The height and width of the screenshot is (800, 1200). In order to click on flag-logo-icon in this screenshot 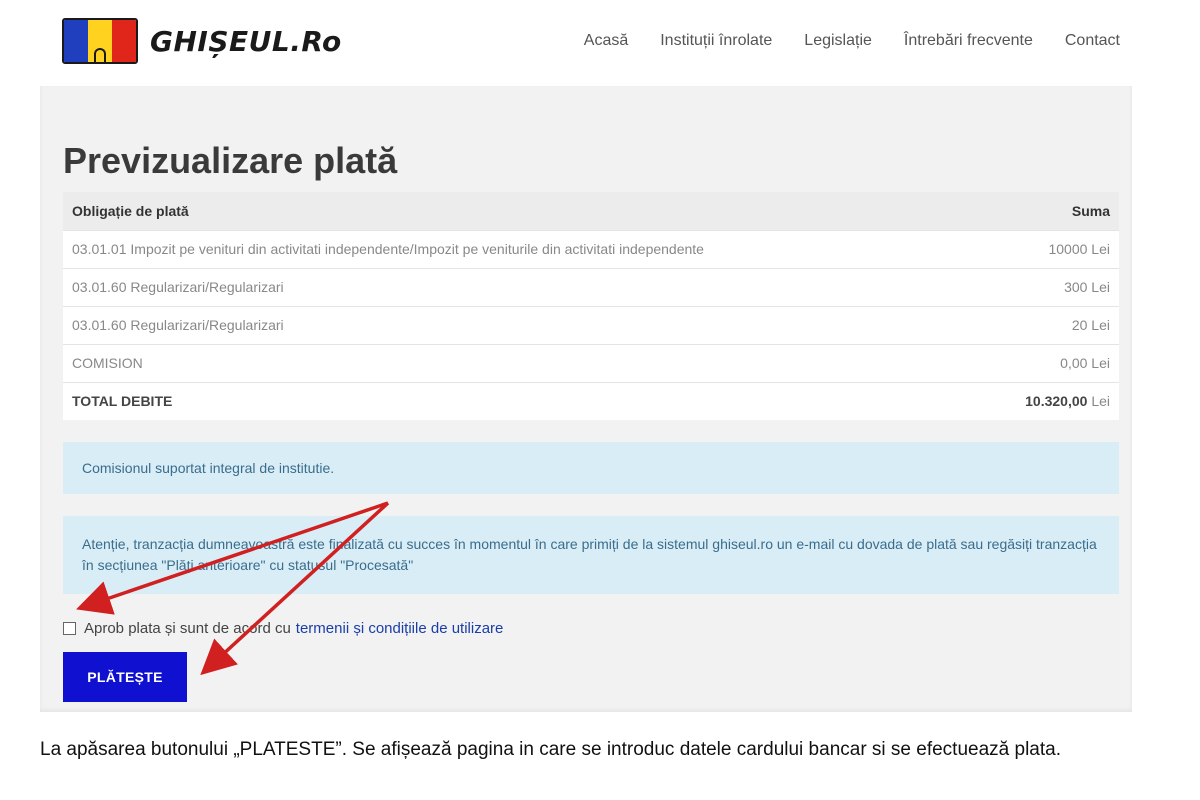, I will do `click(100, 41)`.